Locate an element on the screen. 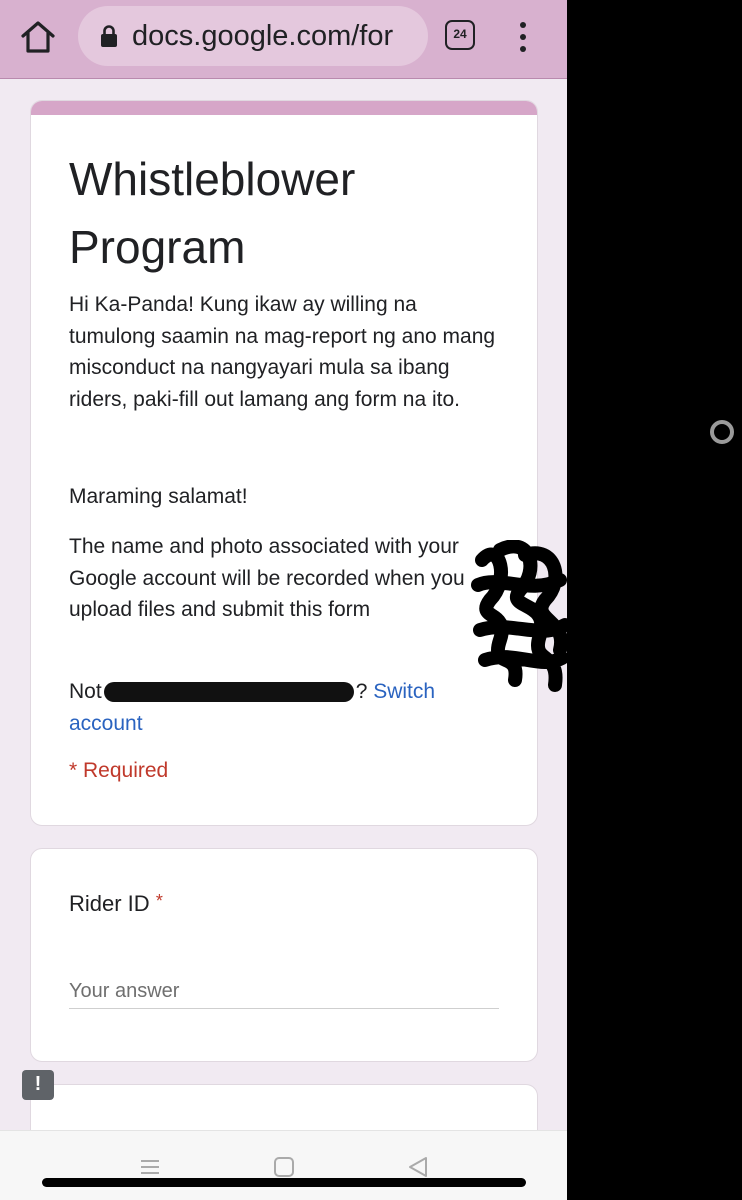  system-nav-bar is located at coordinates (283, 1165).